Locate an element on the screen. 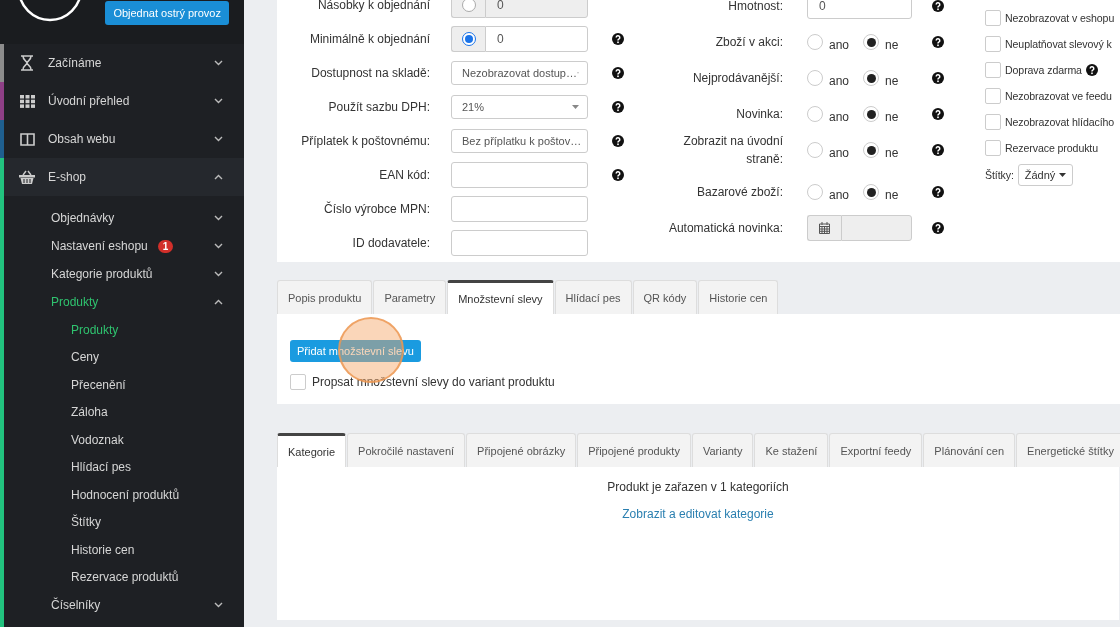 Image resolution: width=1120 pixels, height=627 pixels. hourglass-icon is located at coordinates (27, 63).